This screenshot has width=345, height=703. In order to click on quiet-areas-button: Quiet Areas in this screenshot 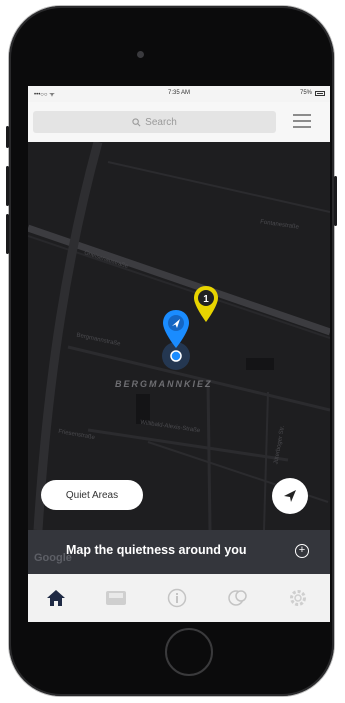, I will do `click(92, 495)`.